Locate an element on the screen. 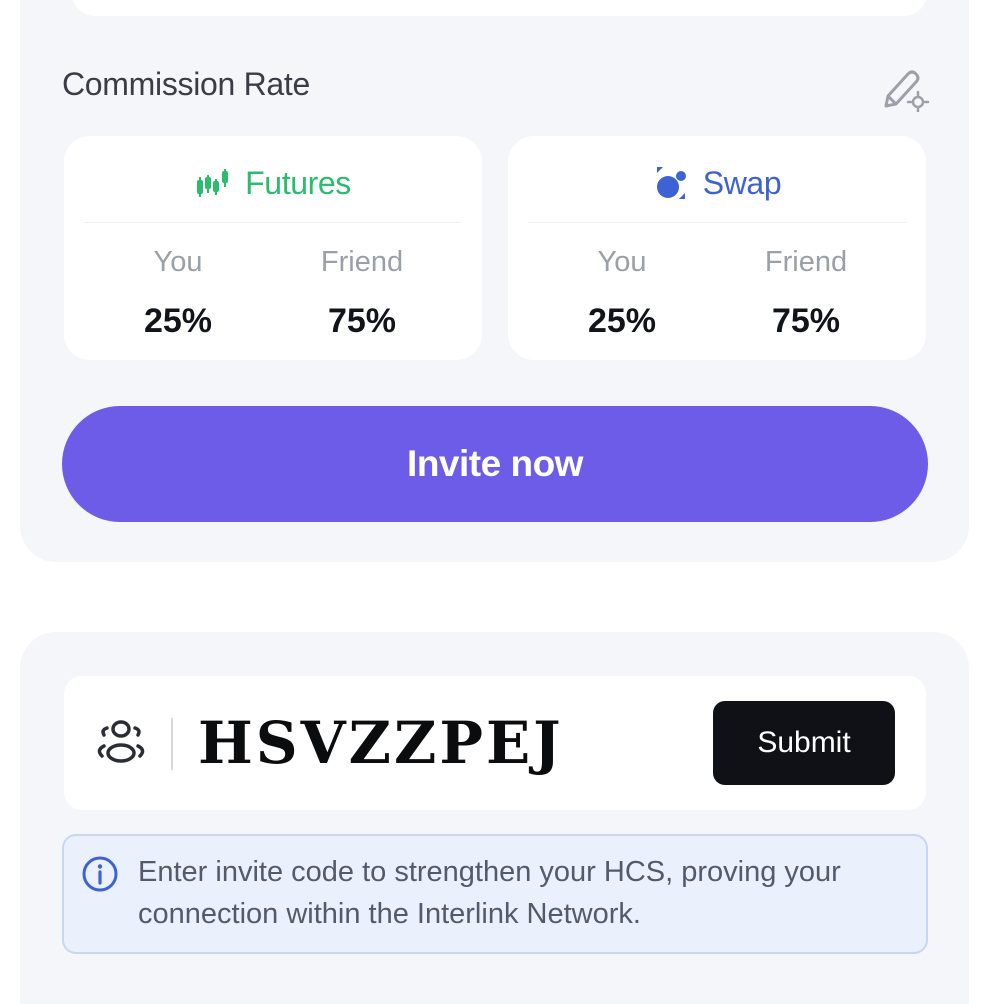 The height and width of the screenshot is (1004, 995). futures-rate-card: Futures You 25% Friend 75% is located at coordinates (273, 248).